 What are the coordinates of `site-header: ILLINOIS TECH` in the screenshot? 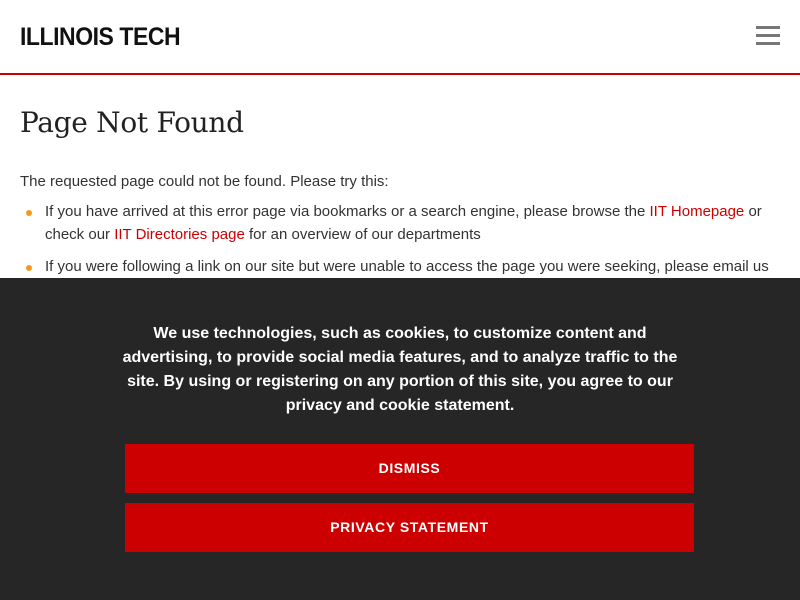 It's located at (400, 37).